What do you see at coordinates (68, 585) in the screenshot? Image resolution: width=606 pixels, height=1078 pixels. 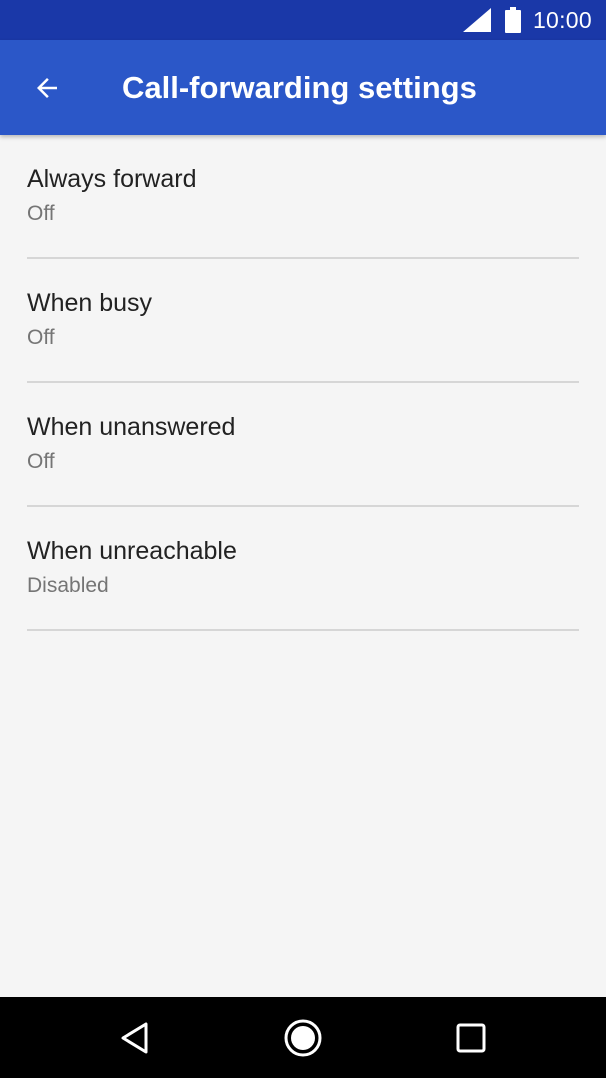 I see `setting-summary: Disabled` at bounding box center [68, 585].